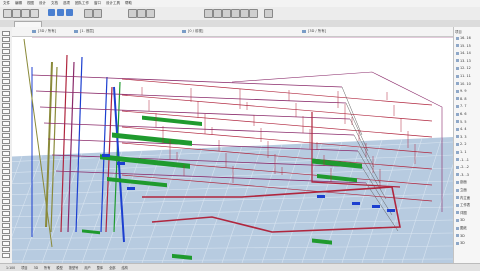 Image resolution: width=480 pixels, height=271 pixels. Describe the element at coordinates (468, 213) in the screenshot. I see `navigator-item: 详图` at that location.